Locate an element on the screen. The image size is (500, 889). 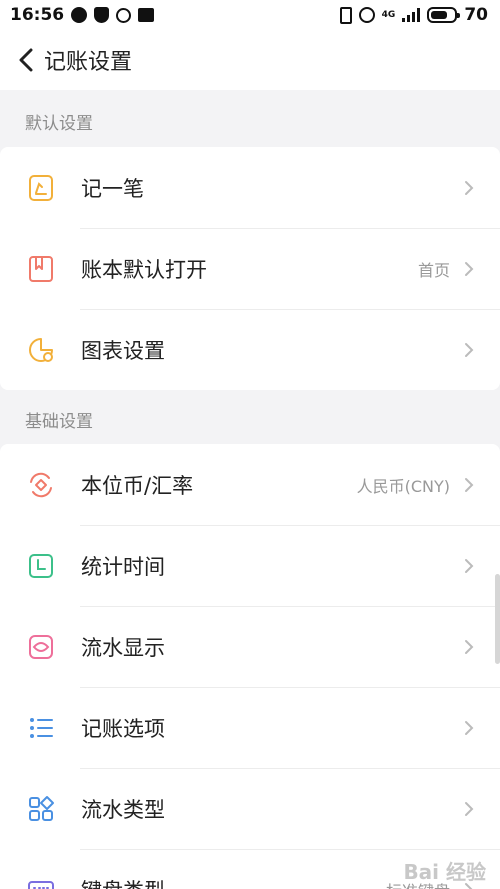
keyboard-icon is located at coordinates (41, 884).